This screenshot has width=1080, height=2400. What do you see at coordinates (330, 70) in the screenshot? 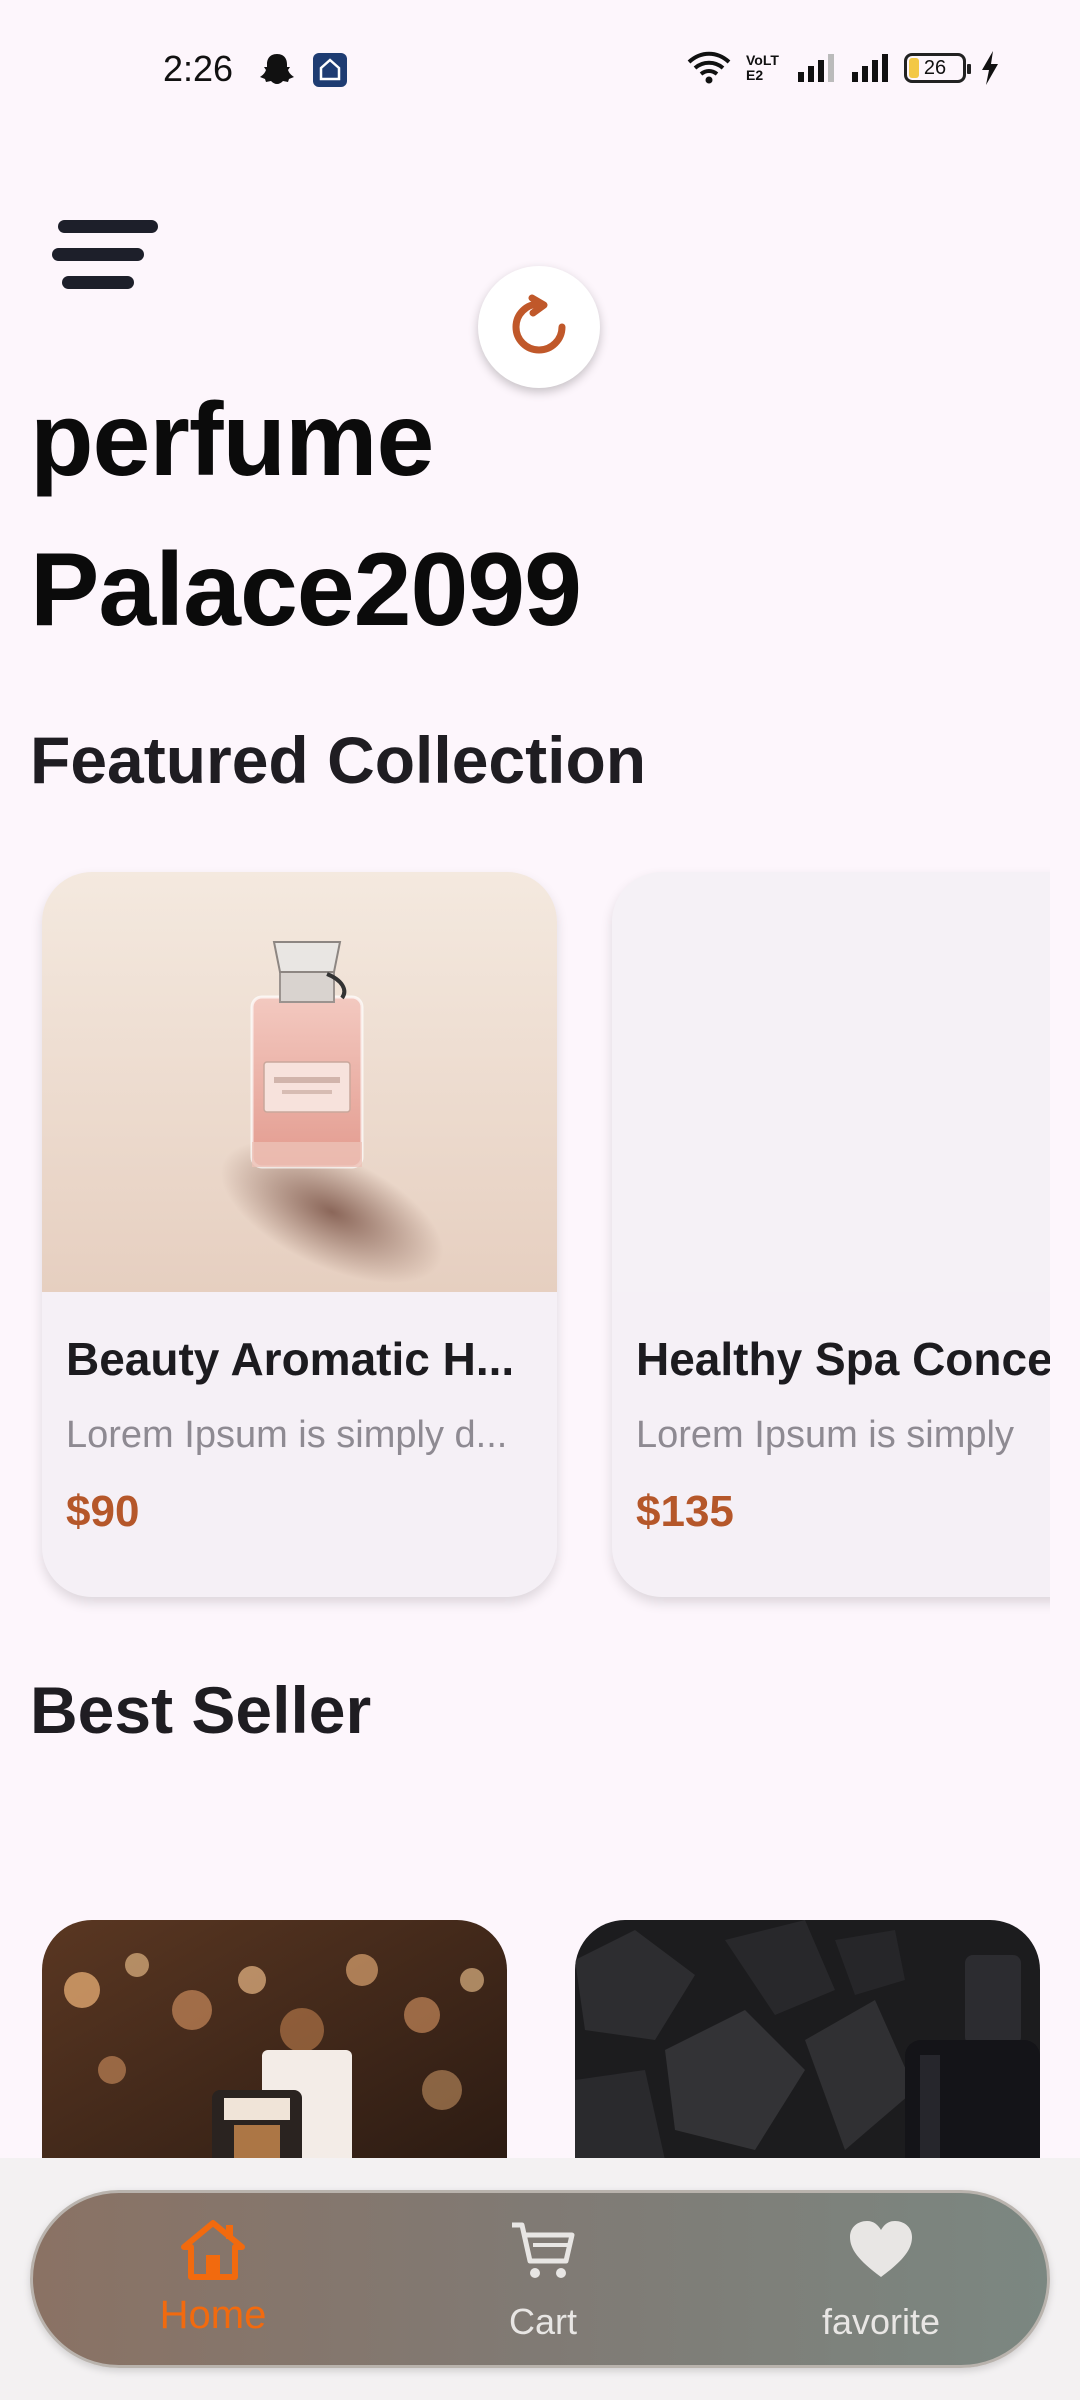
I see `app-icon` at bounding box center [330, 70].